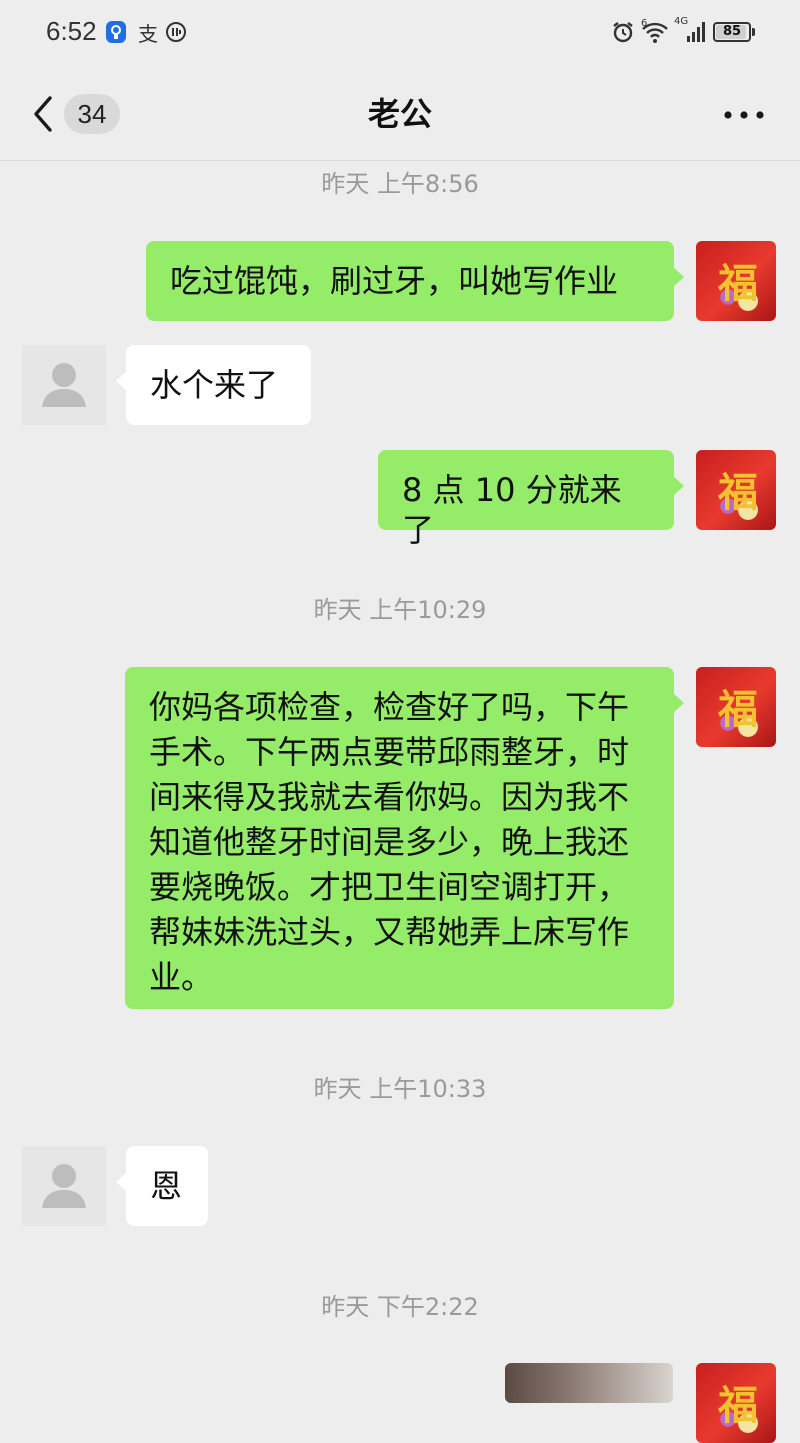 Image resolution: width=800 pixels, height=1443 pixels. I want to click on status-bar: 6:52 支 6 4G 85, so click(400, 34).